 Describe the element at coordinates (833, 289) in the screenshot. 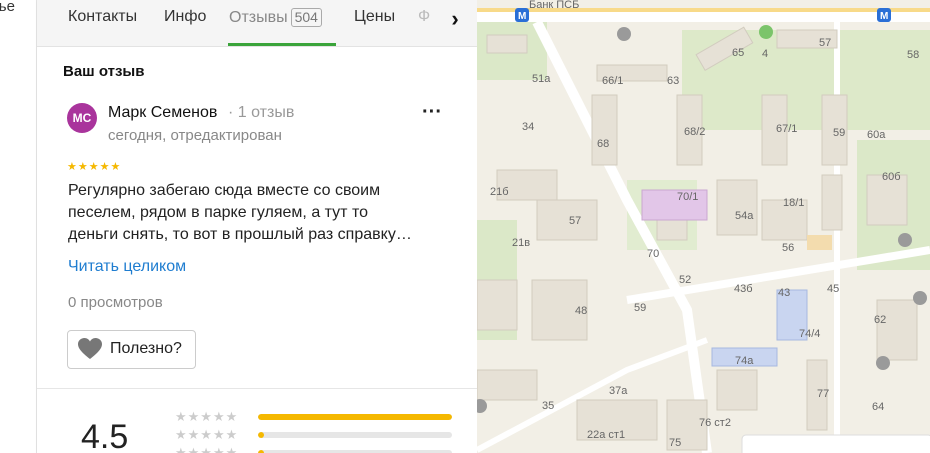

I see `svg-text: 45` at that location.